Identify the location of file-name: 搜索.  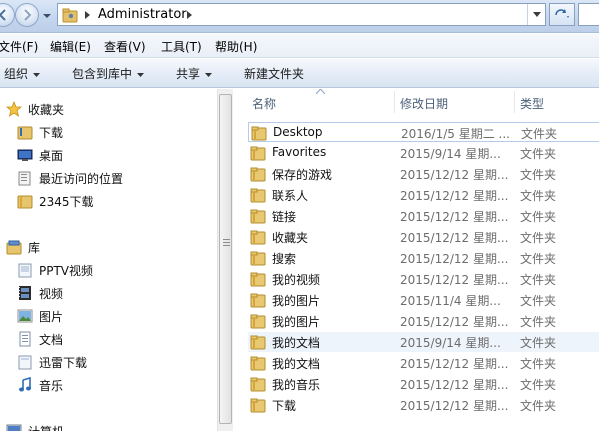
(284, 259).